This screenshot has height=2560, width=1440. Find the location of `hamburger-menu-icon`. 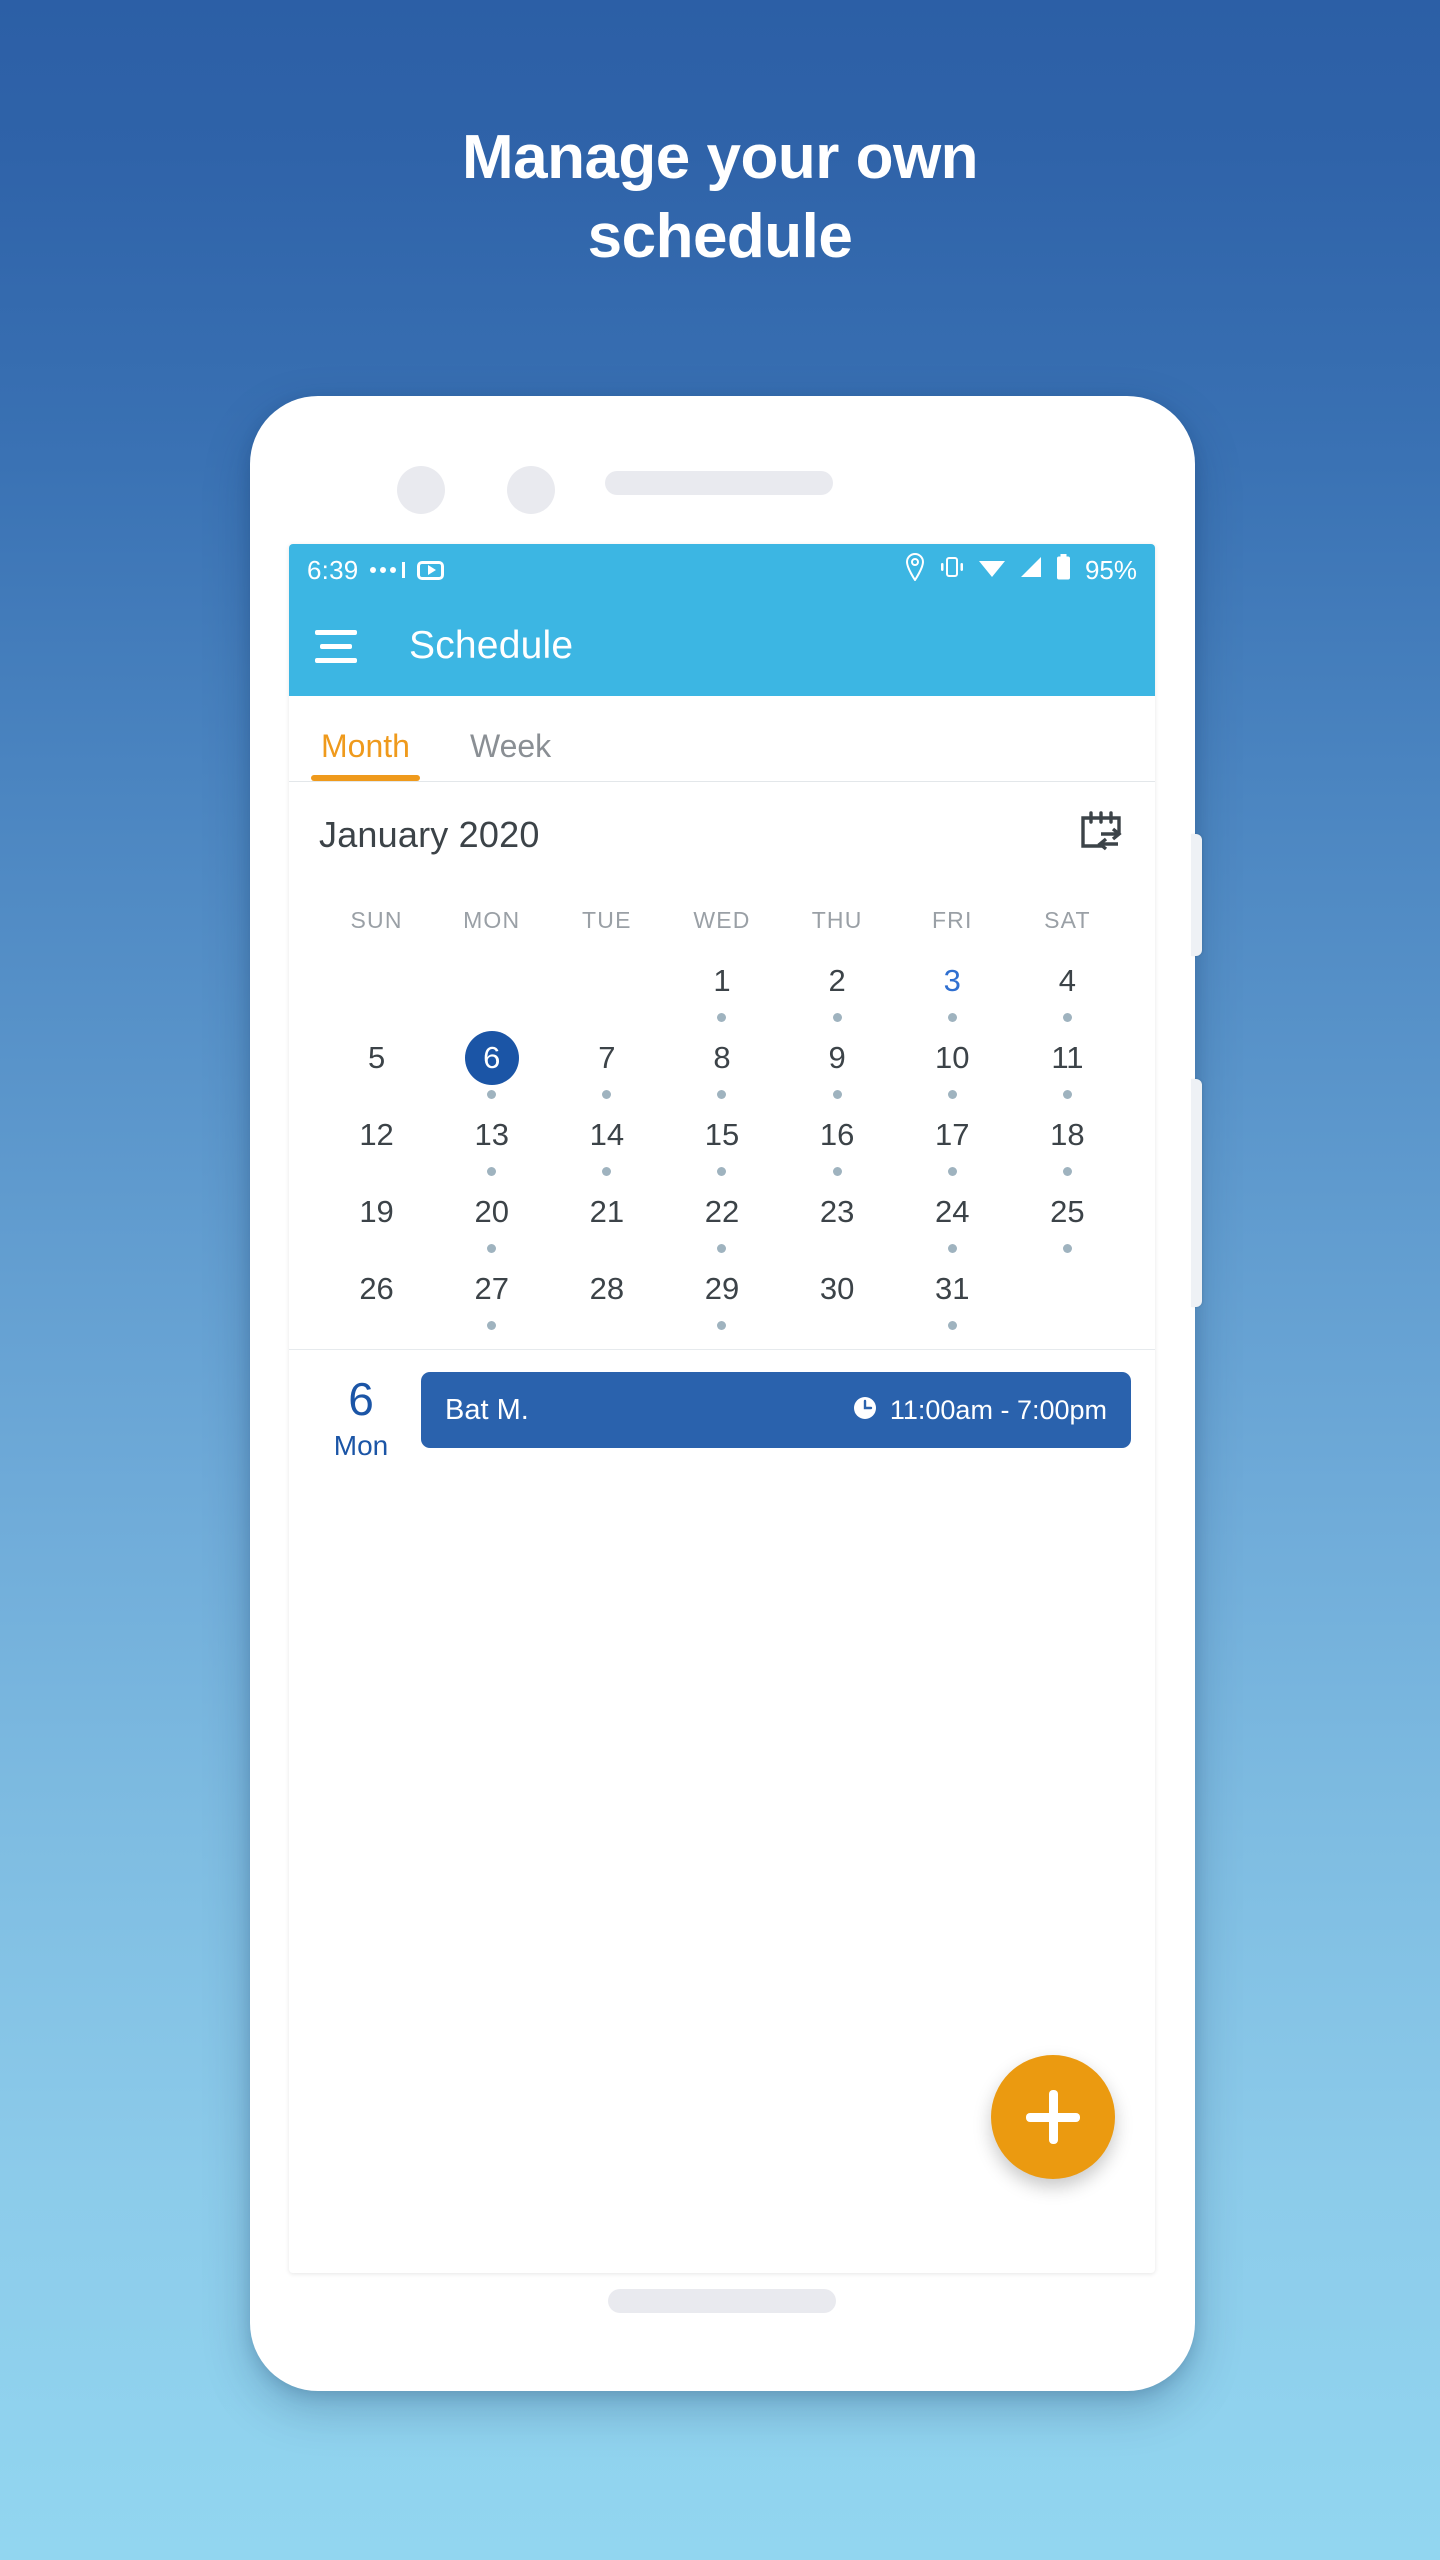

hamburger-menu-icon is located at coordinates (336, 646).